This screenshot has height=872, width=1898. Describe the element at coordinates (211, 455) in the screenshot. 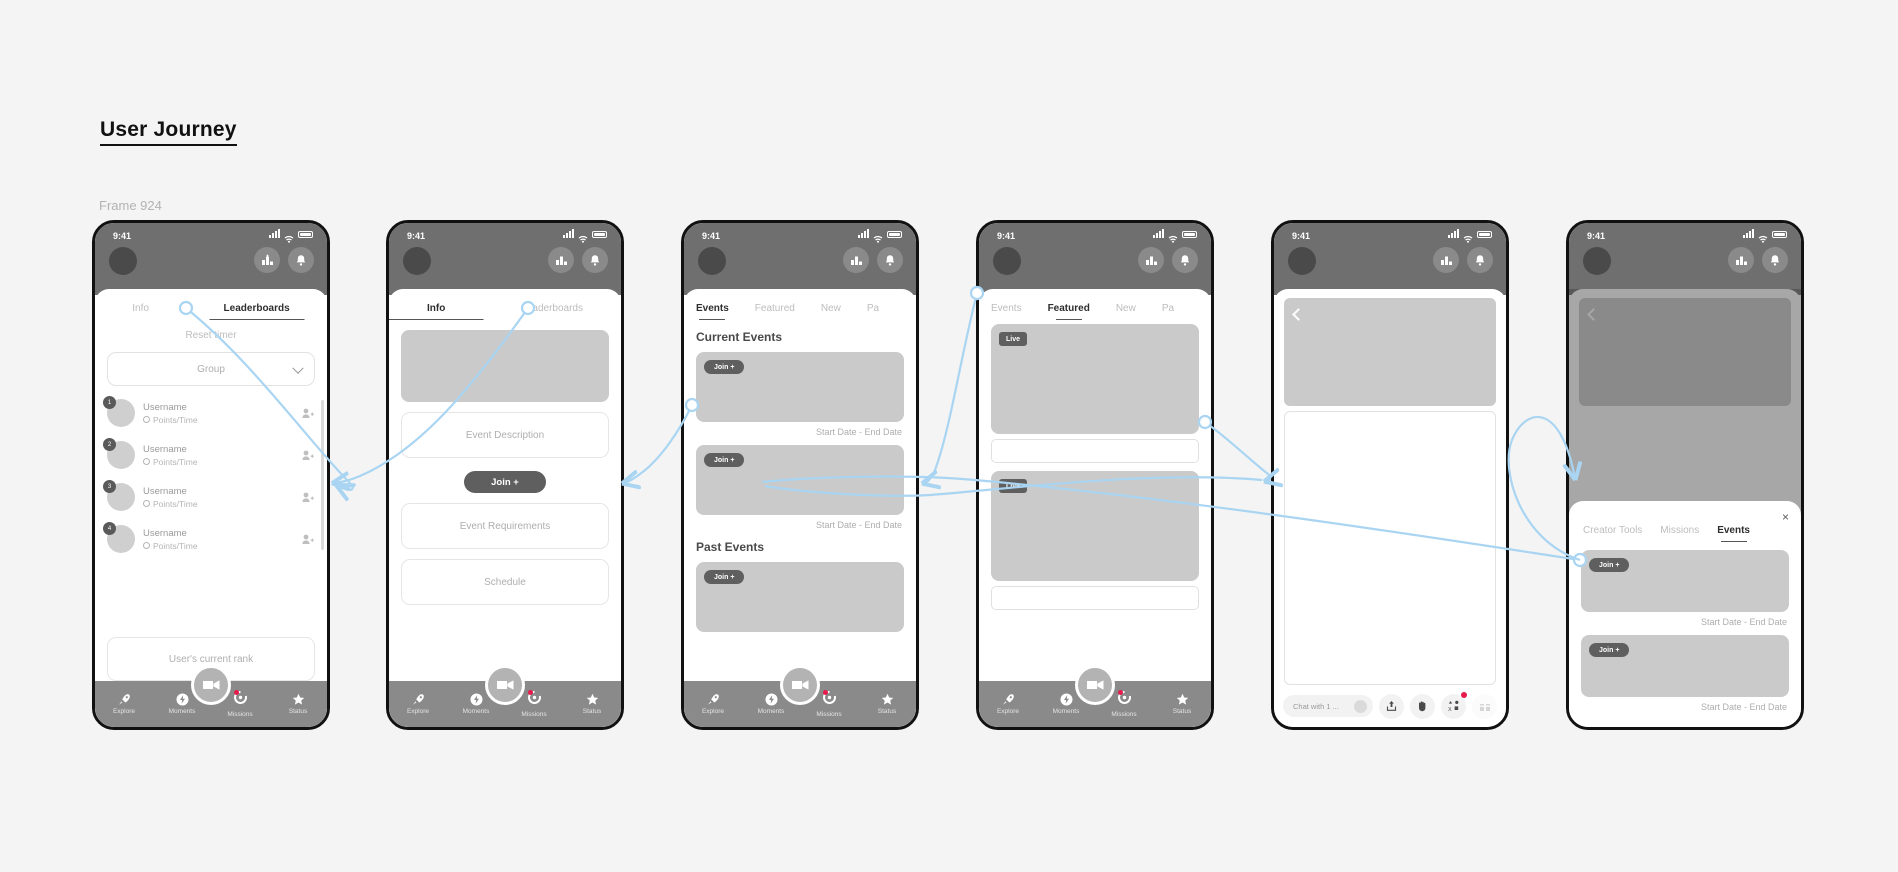

I see `list-item: 2 Username Points/Time` at that location.